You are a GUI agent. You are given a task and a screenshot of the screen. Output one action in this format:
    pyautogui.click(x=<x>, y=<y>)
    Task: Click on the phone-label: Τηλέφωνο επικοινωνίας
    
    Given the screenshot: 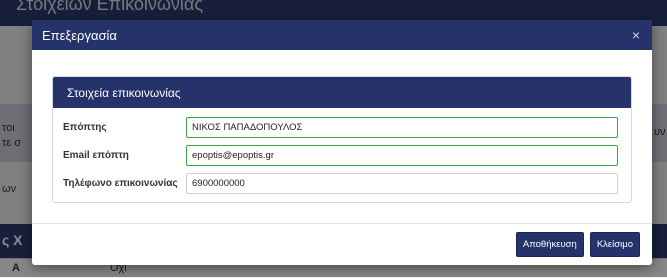 What is the action you would take?
    pyautogui.click(x=120, y=183)
    